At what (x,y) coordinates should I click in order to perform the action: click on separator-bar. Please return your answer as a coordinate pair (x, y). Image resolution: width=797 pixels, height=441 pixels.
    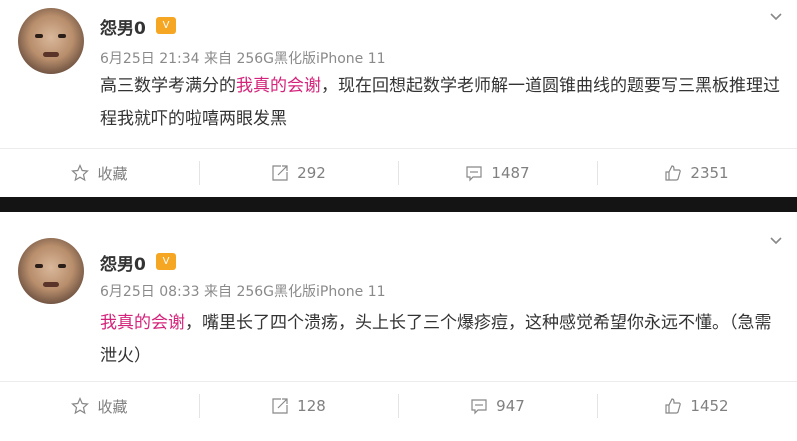
    Looking at the image, I should click on (398, 204).